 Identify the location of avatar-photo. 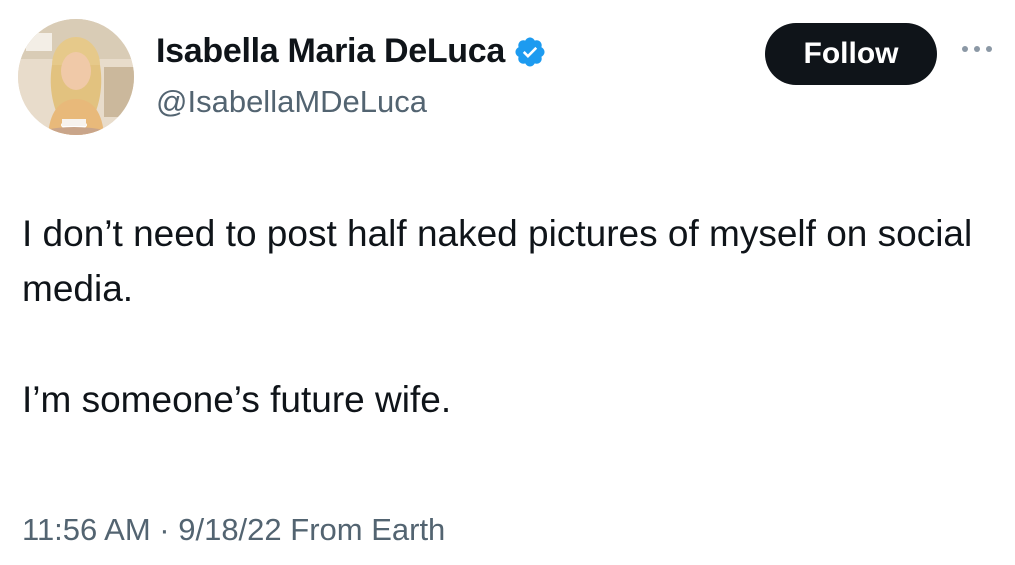
(76, 77).